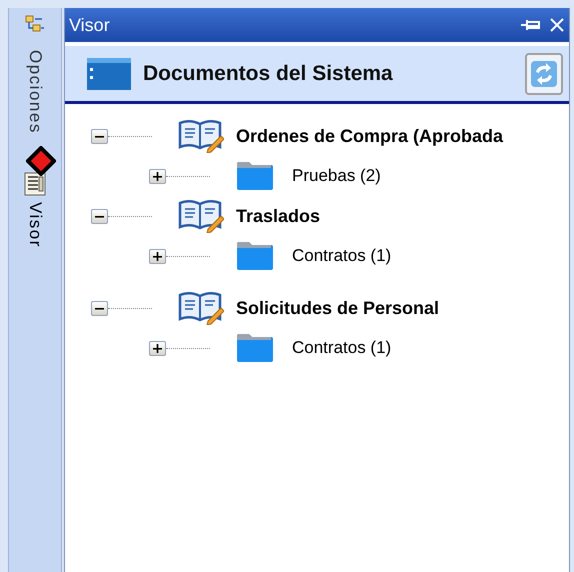 This screenshot has height=572, width=574. Describe the element at coordinates (90, 25) in the screenshot. I see `panel-title: Visor` at that location.